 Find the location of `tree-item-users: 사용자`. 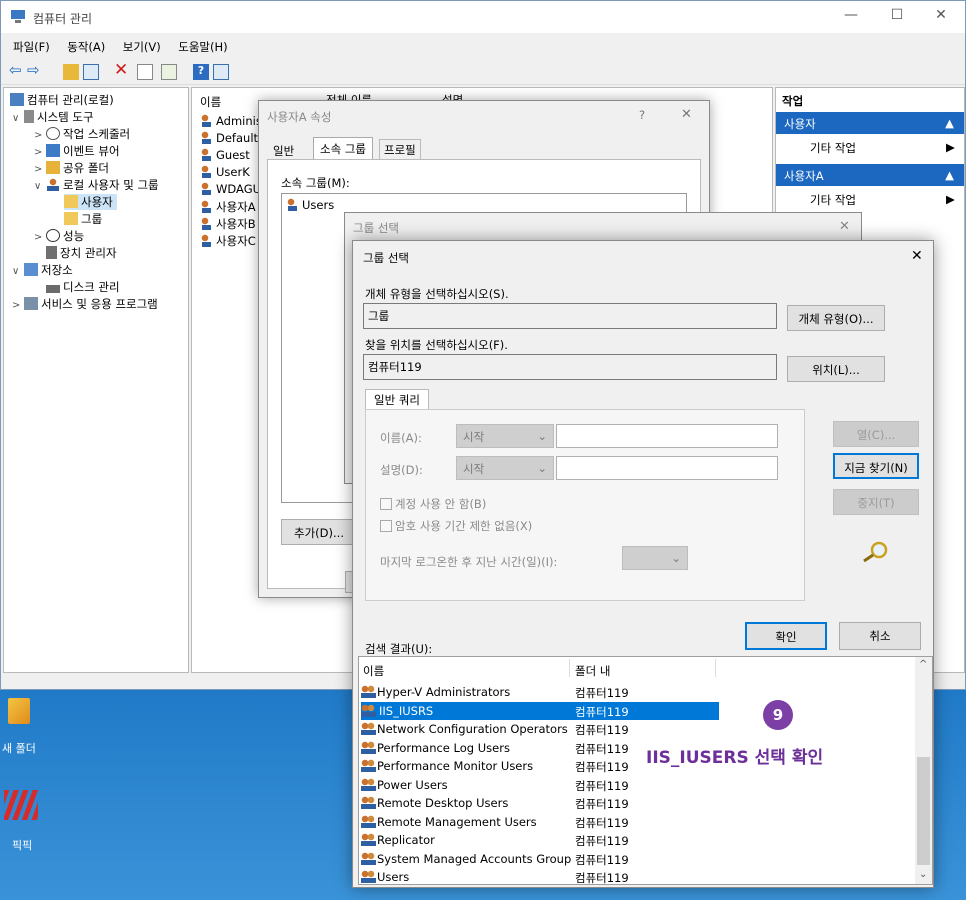

tree-item-users: 사용자 is located at coordinates (90, 202).